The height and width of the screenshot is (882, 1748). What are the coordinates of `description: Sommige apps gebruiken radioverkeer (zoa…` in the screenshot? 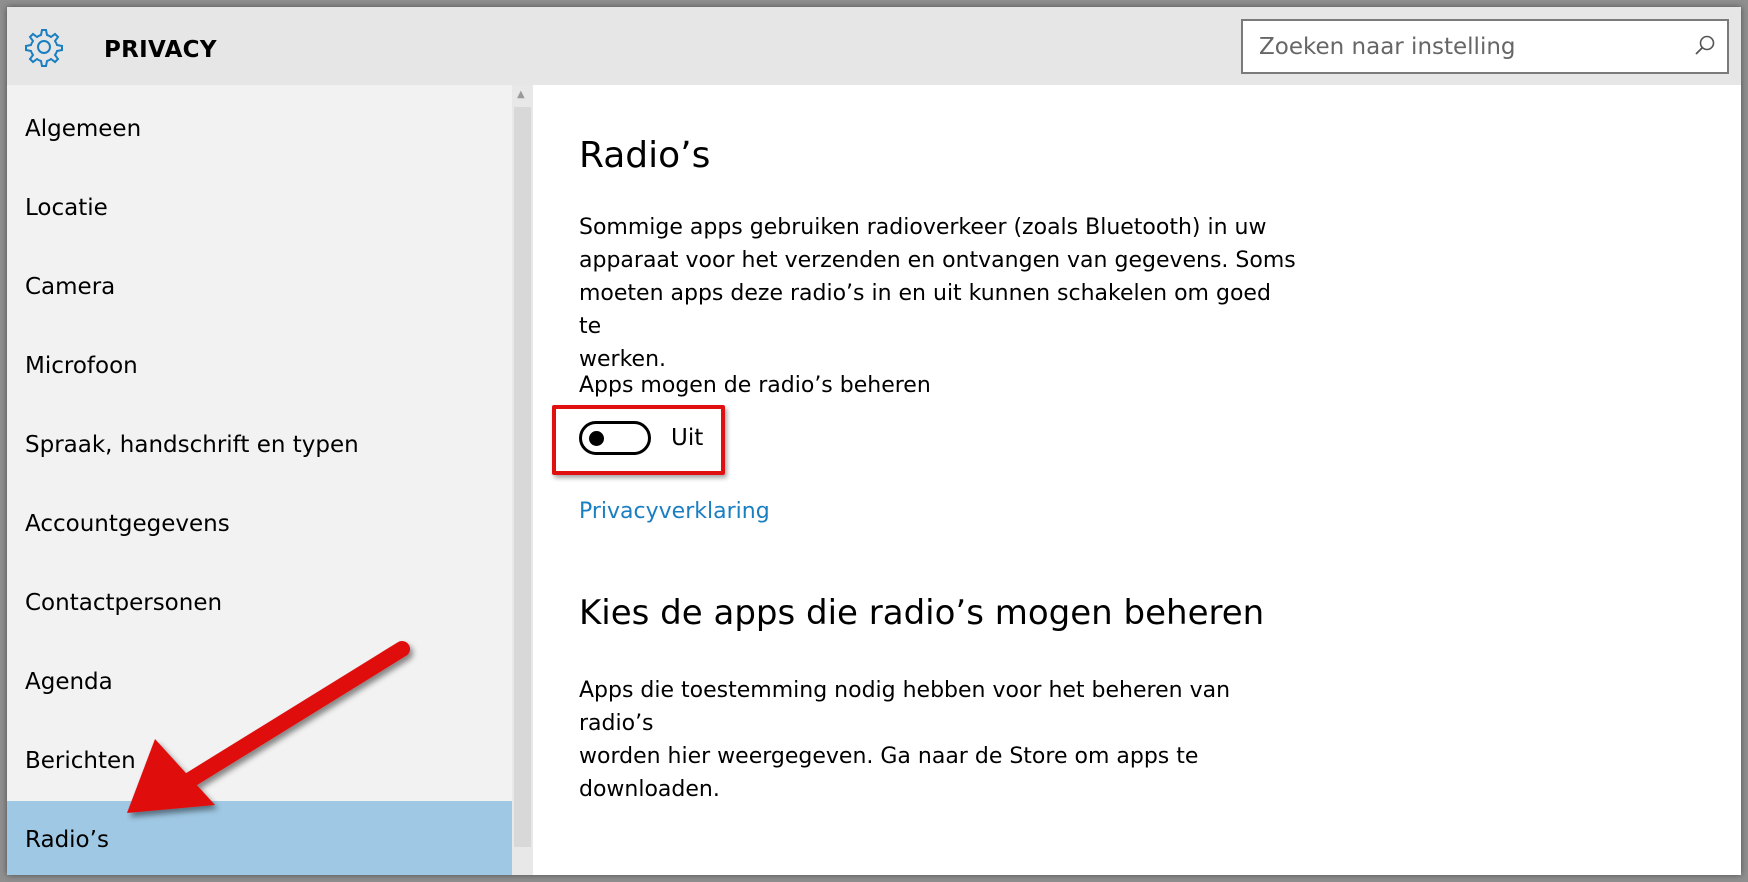 It's located at (939, 293).